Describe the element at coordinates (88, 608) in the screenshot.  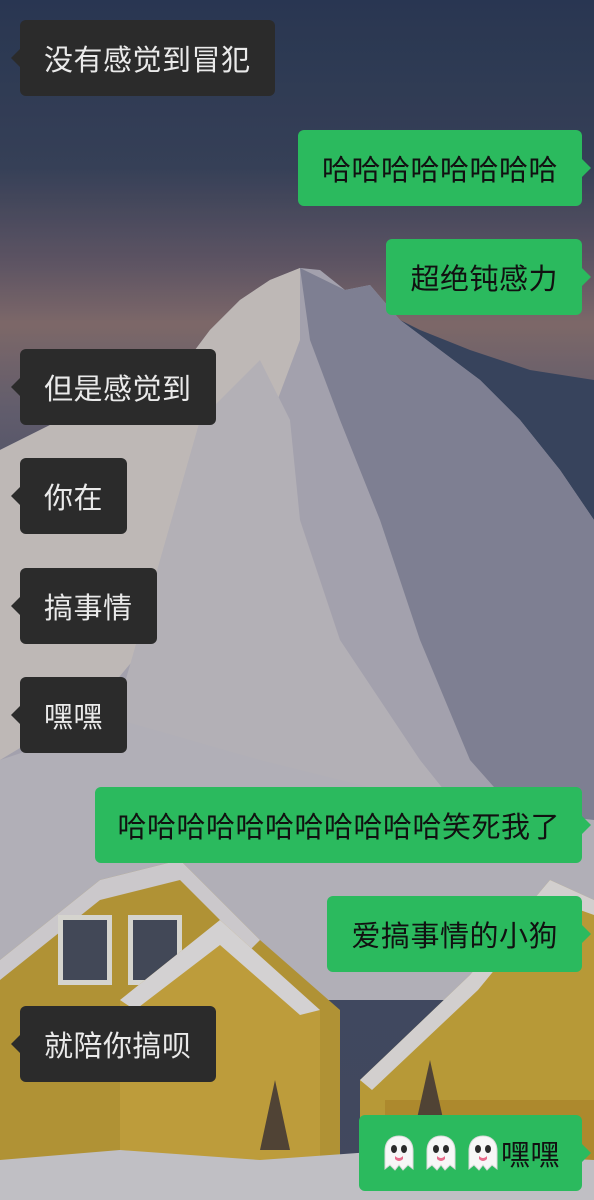
I see `message-text: 搞事情` at that location.